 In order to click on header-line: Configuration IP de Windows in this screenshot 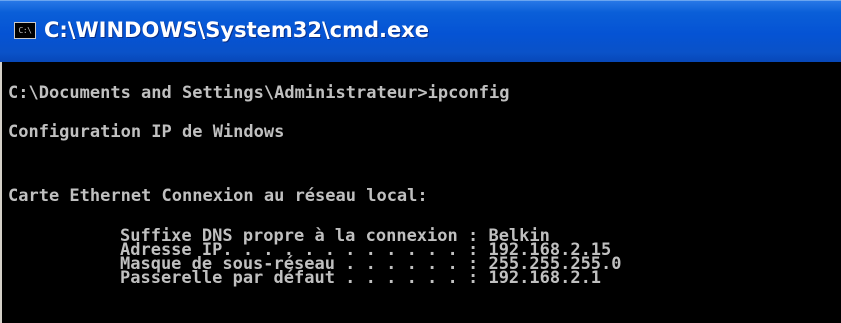, I will do `click(146, 132)`.